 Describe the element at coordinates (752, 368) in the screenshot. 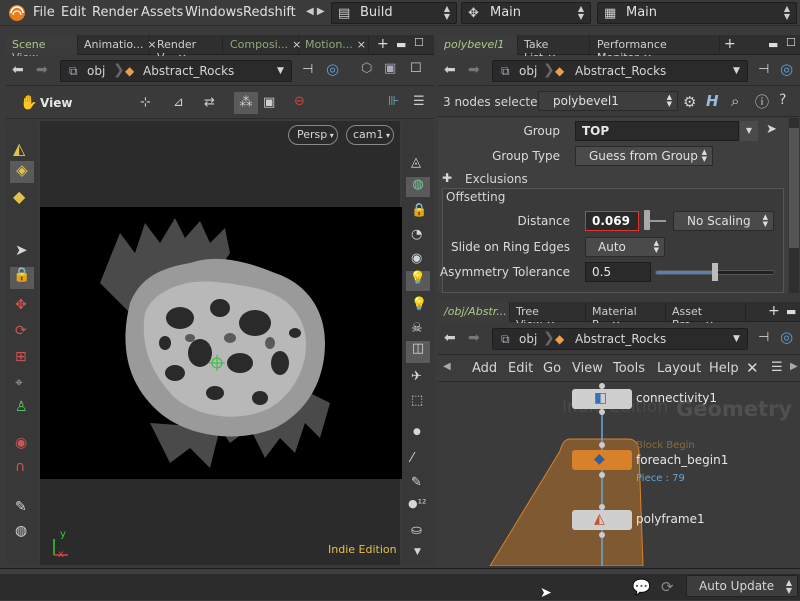

I see `wrench-icon: ✕` at that location.